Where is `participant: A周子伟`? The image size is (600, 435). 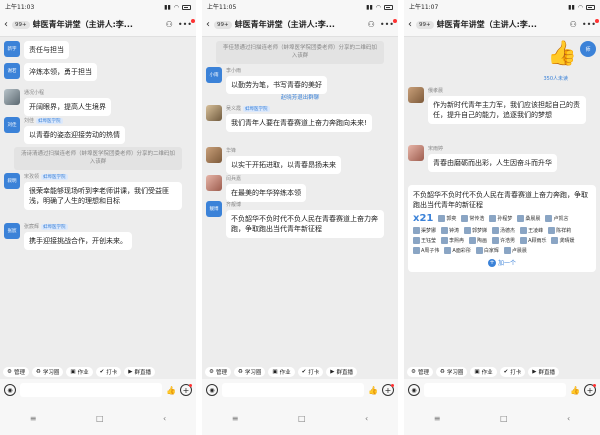
participant: A周子伟 is located at coordinates (426, 251).